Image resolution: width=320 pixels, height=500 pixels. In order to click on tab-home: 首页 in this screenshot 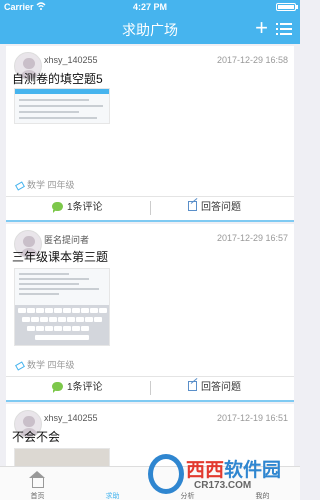, I will do `click(37, 483)`.